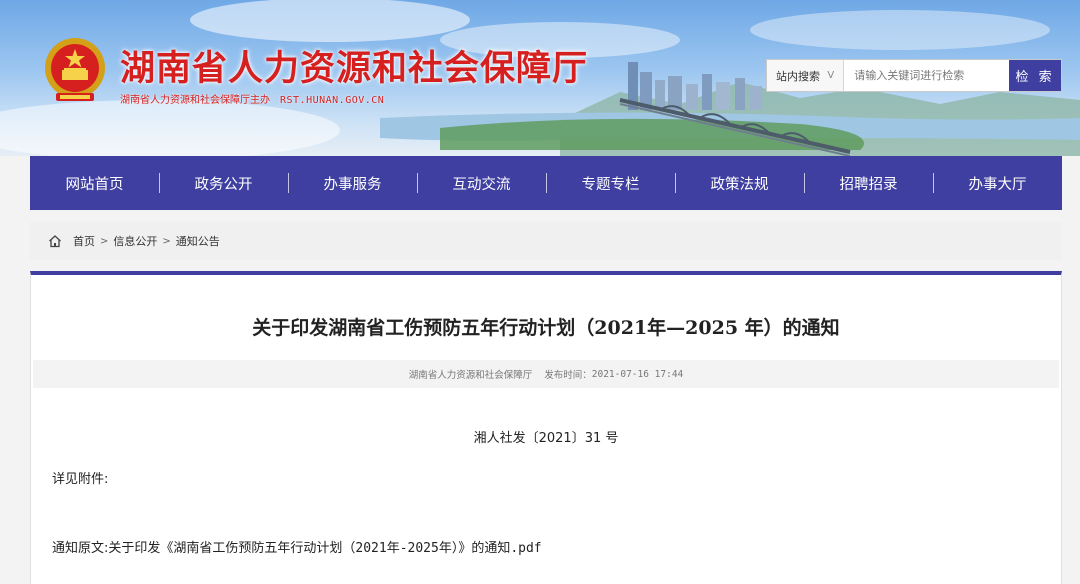 This screenshot has width=1080, height=584. I want to click on nav-item-service-hall: 办事大厅, so click(997, 183).